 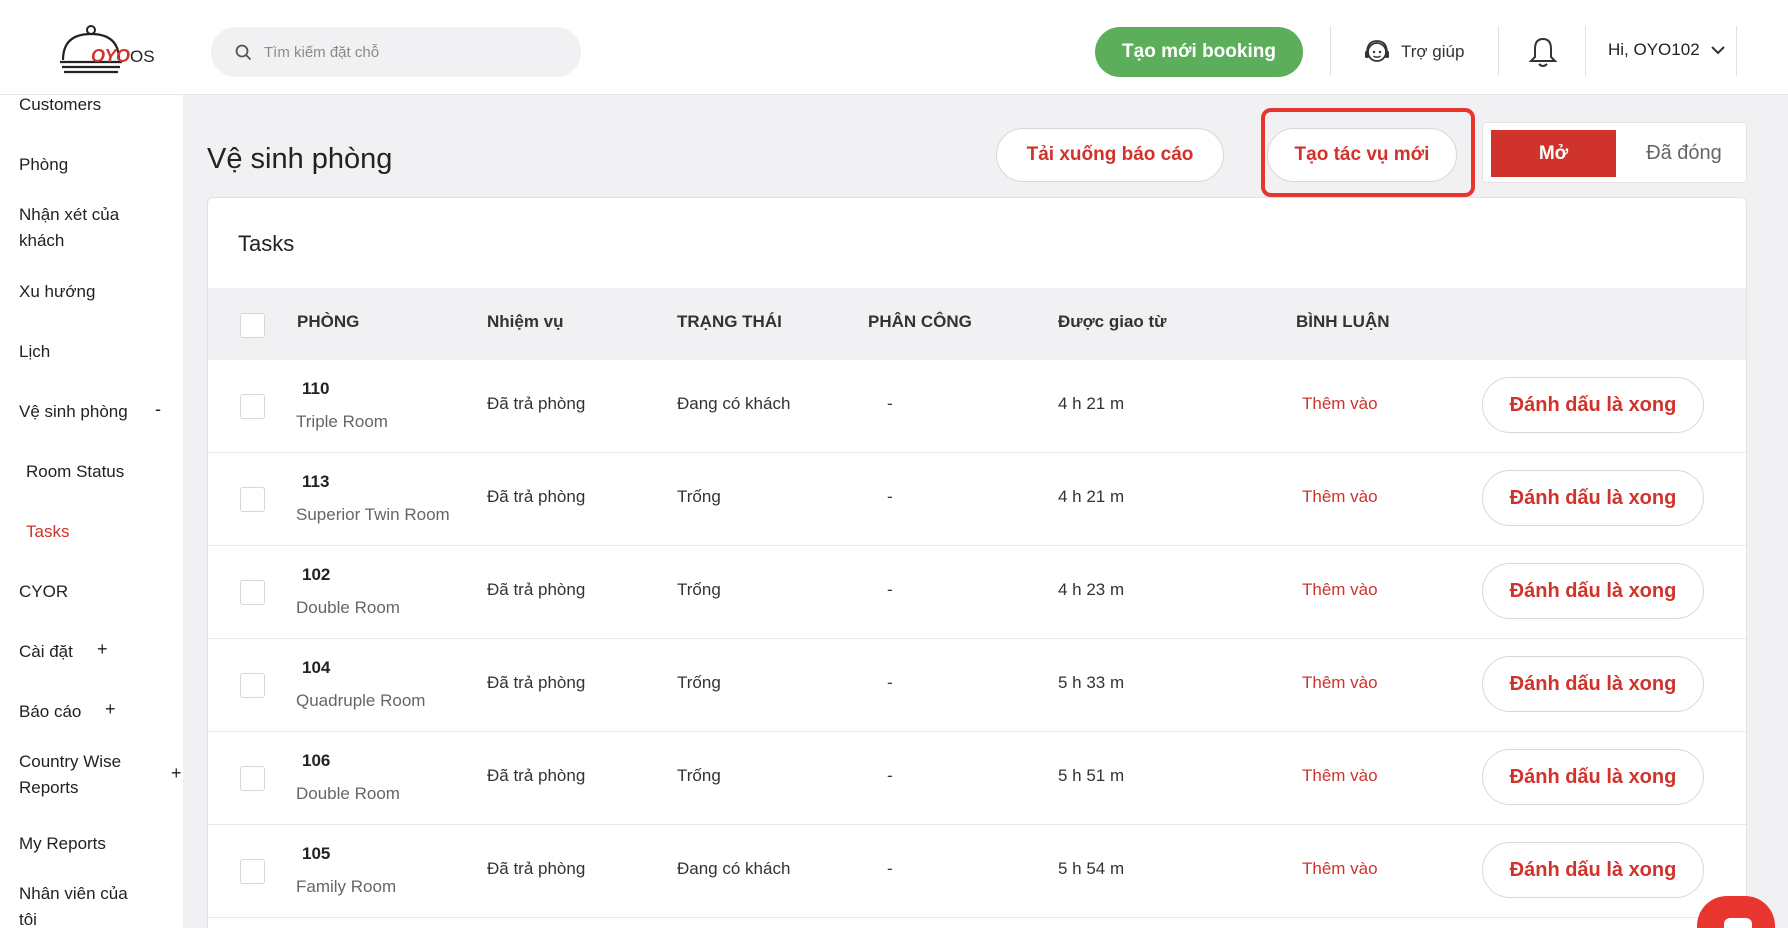 I want to click on assigned-since-cell: 5 h 33 m, so click(x=1091, y=682).